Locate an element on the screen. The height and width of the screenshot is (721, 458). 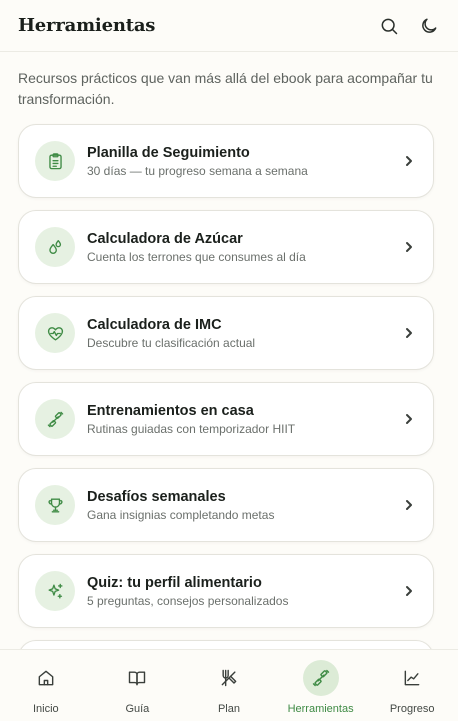
chart-line-icon is located at coordinates (412, 678).